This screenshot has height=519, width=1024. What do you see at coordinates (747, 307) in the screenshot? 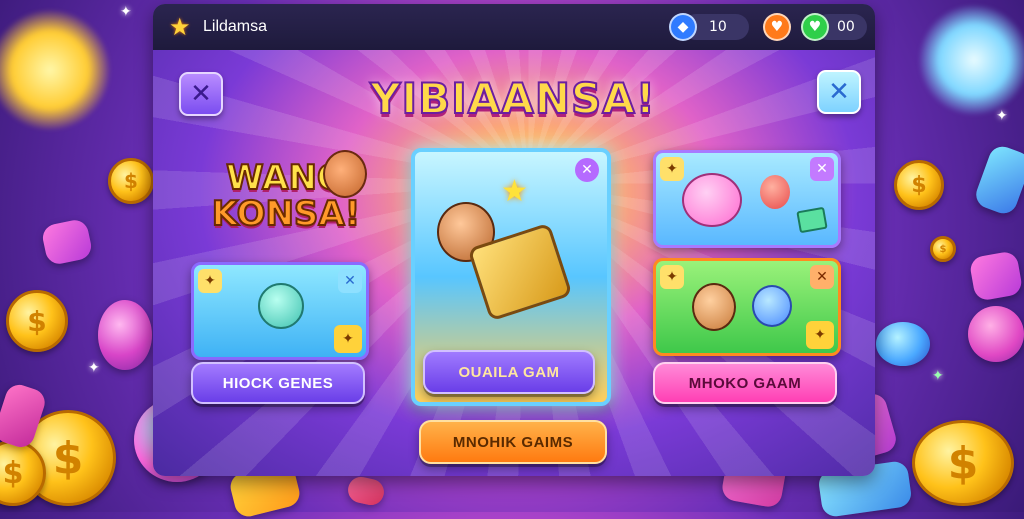
I see `game-card-right-bottom: ✦ ✕ ✦` at bounding box center [747, 307].